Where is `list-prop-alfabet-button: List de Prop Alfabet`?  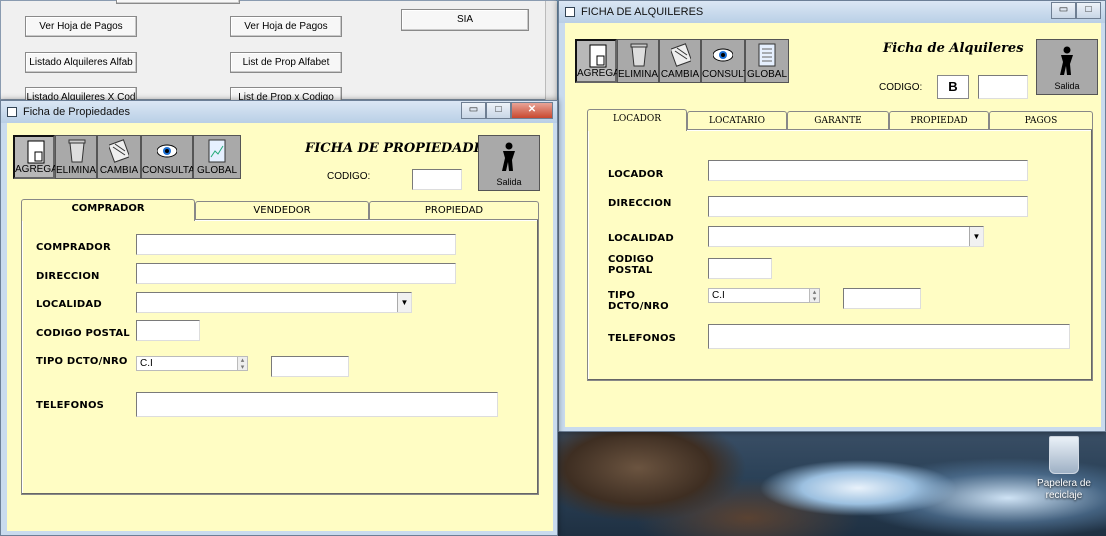
list-prop-alfabet-button: List de Prop Alfabet is located at coordinates (286, 62).